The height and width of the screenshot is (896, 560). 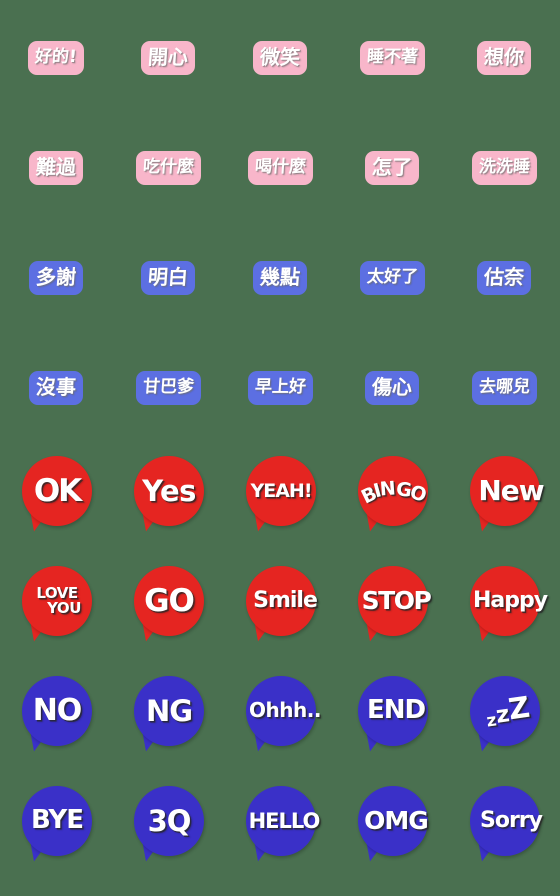 I want to click on badge-blue: 多謝, so click(x=56, y=278).